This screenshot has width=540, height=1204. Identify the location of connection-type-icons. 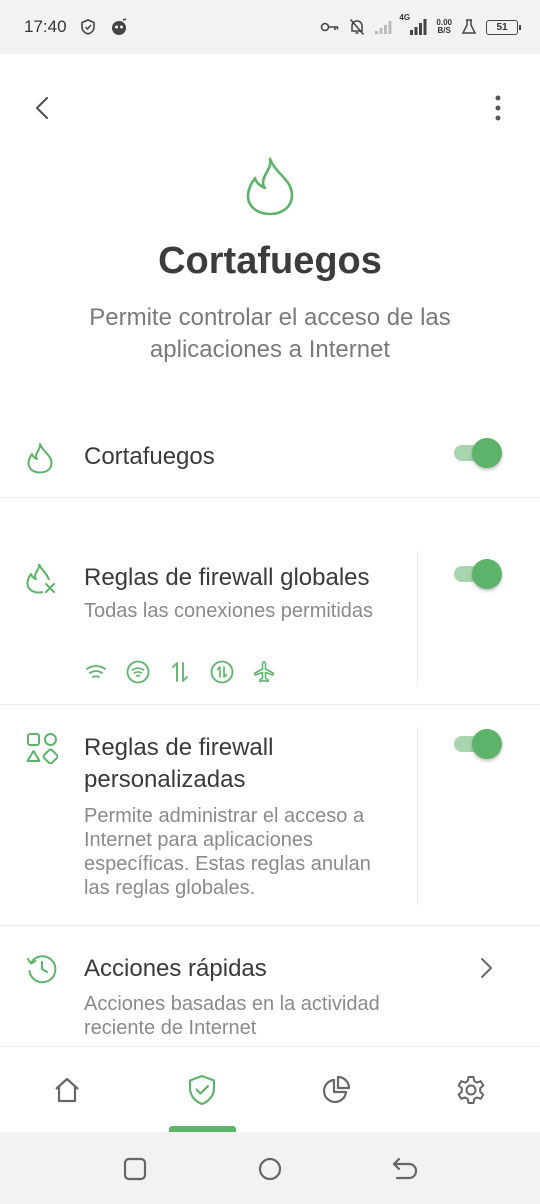
(180, 672).